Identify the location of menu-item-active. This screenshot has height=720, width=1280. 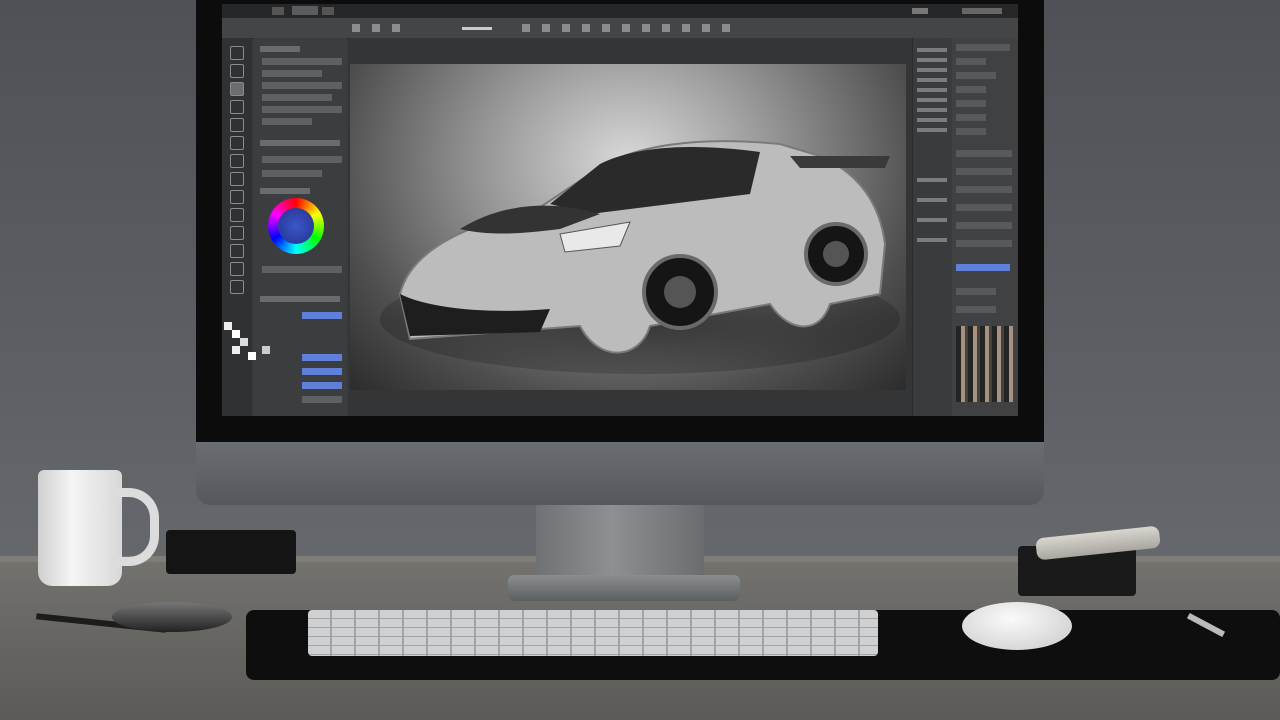
(305, 10).